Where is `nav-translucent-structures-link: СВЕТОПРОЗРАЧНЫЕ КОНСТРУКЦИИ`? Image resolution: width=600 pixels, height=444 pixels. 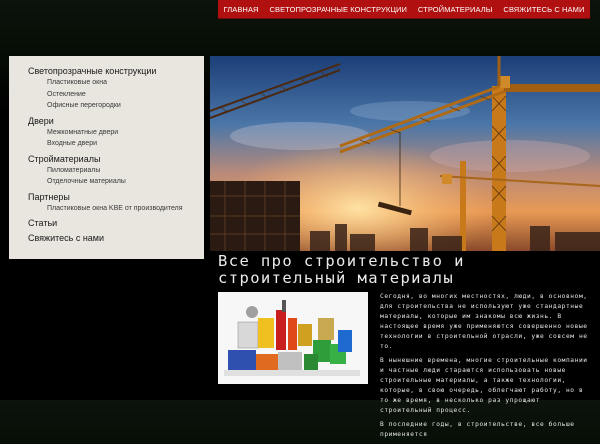
nav-translucent-structures-link: СВЕТОПРОЗРАЧНЫЕ КОНСТРУКЦИИ is located at coordinates (338, 9).